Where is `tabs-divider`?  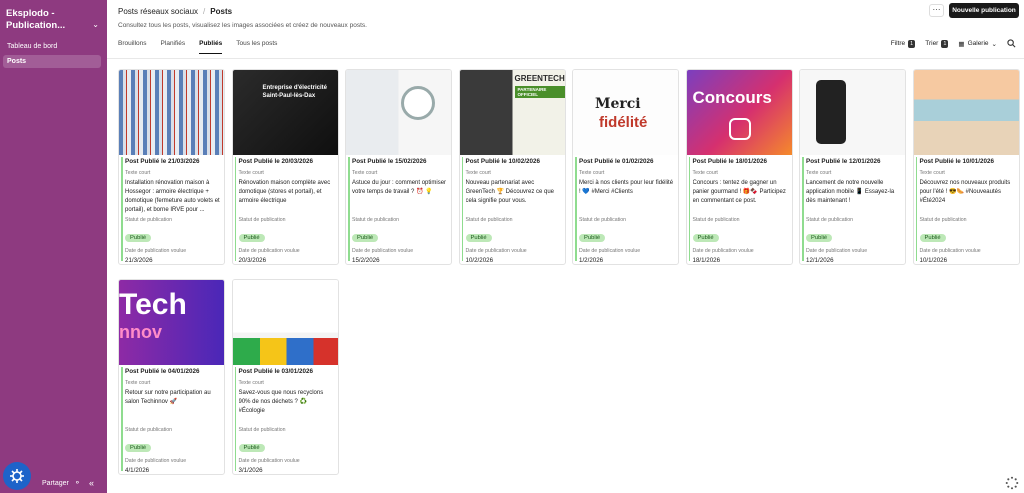
tabs-divider is located at coordinates (565, 58).